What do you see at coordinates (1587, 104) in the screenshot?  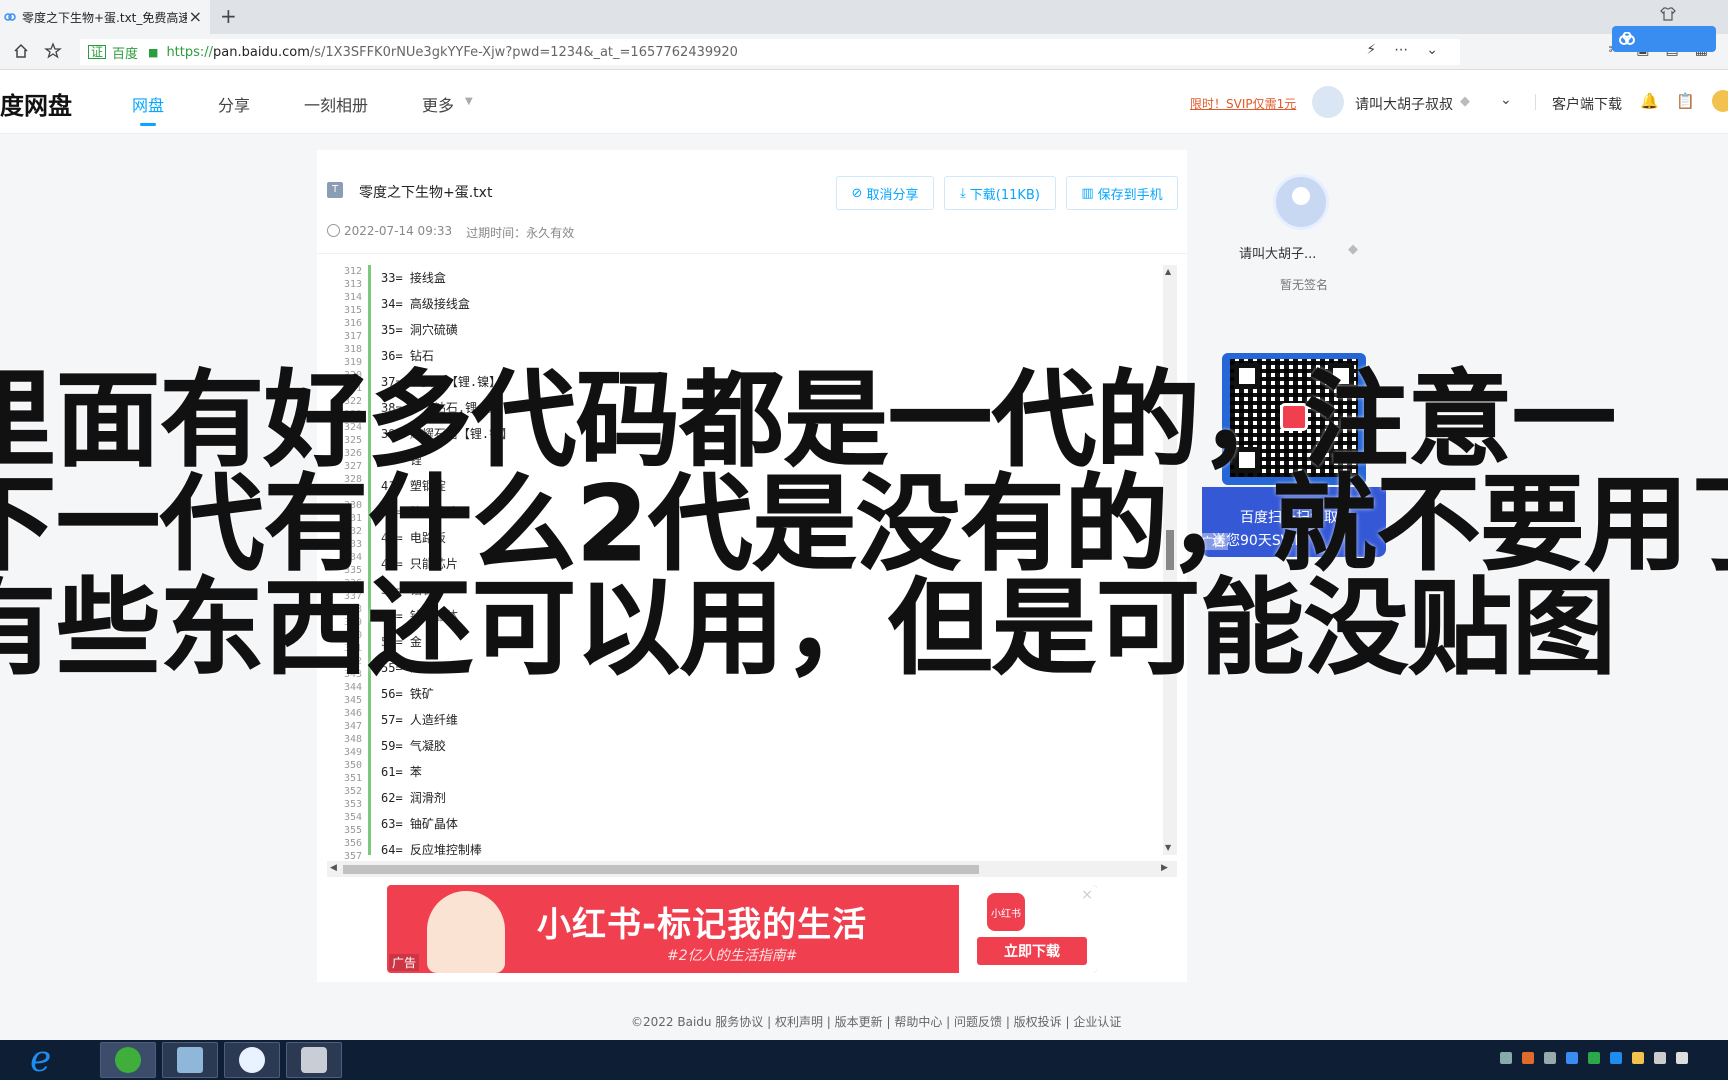 I see `client-download-link: 客户端下载` at bounding box center [1587, 104].